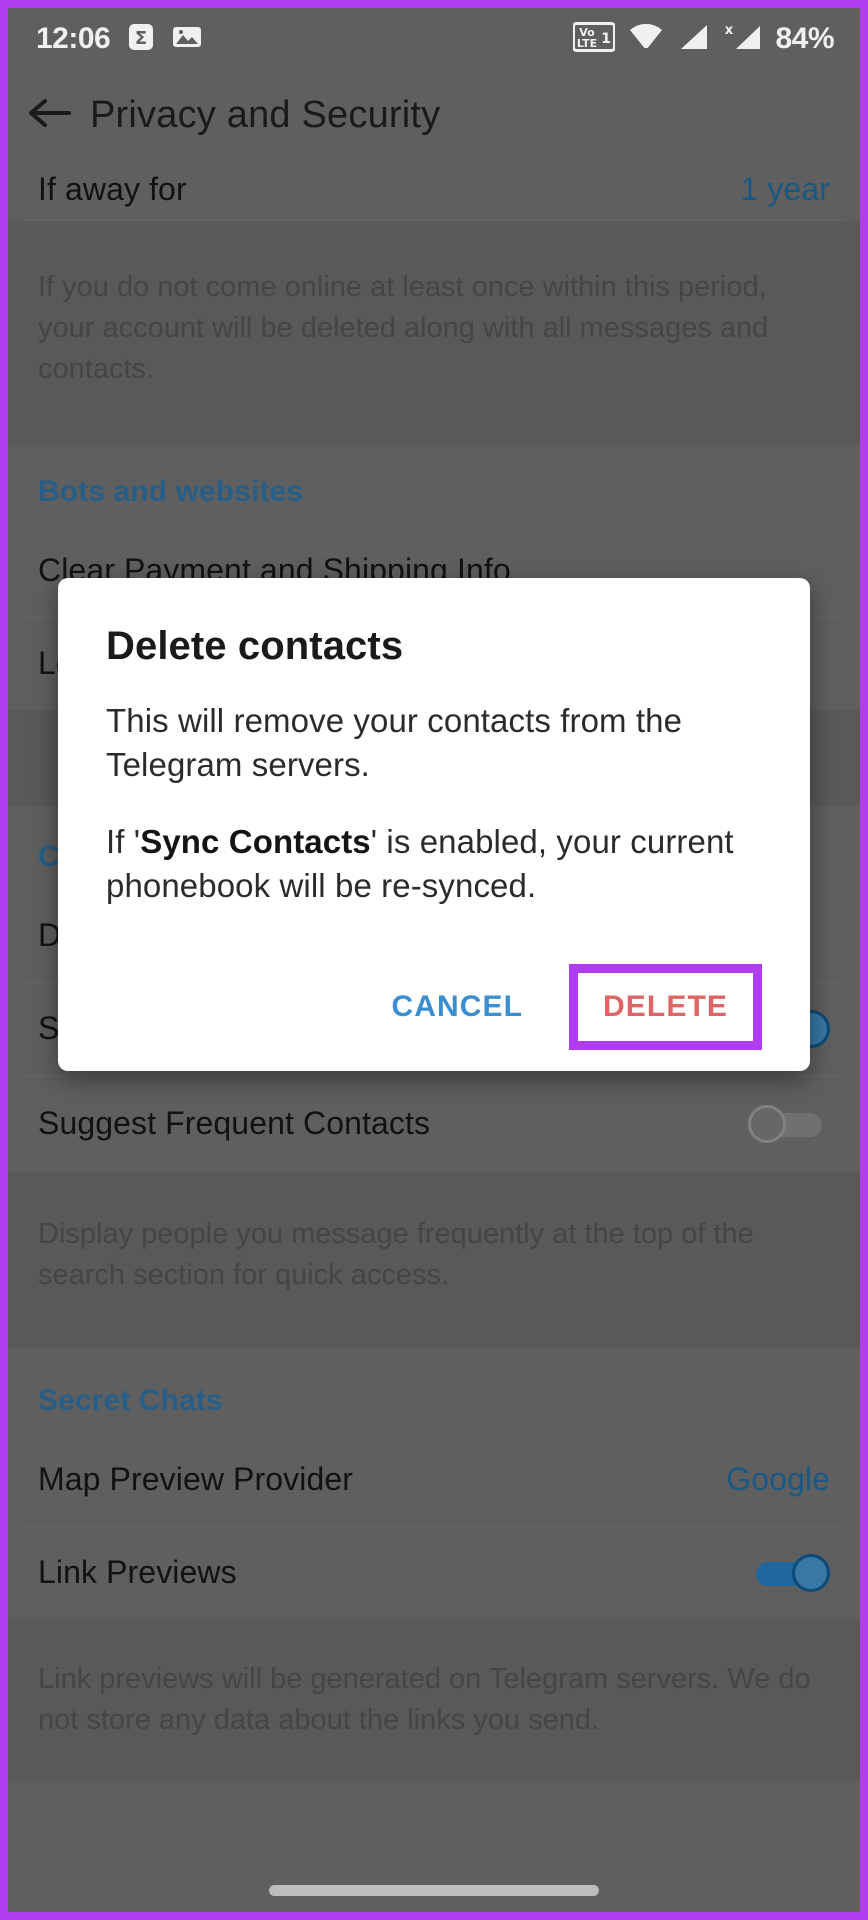 Image resolution: width=868 pixels, height=1920 pixels. Describe the element at coordinates (693, 39) in the screenshot. I see `signal-bars-icon` at that location.